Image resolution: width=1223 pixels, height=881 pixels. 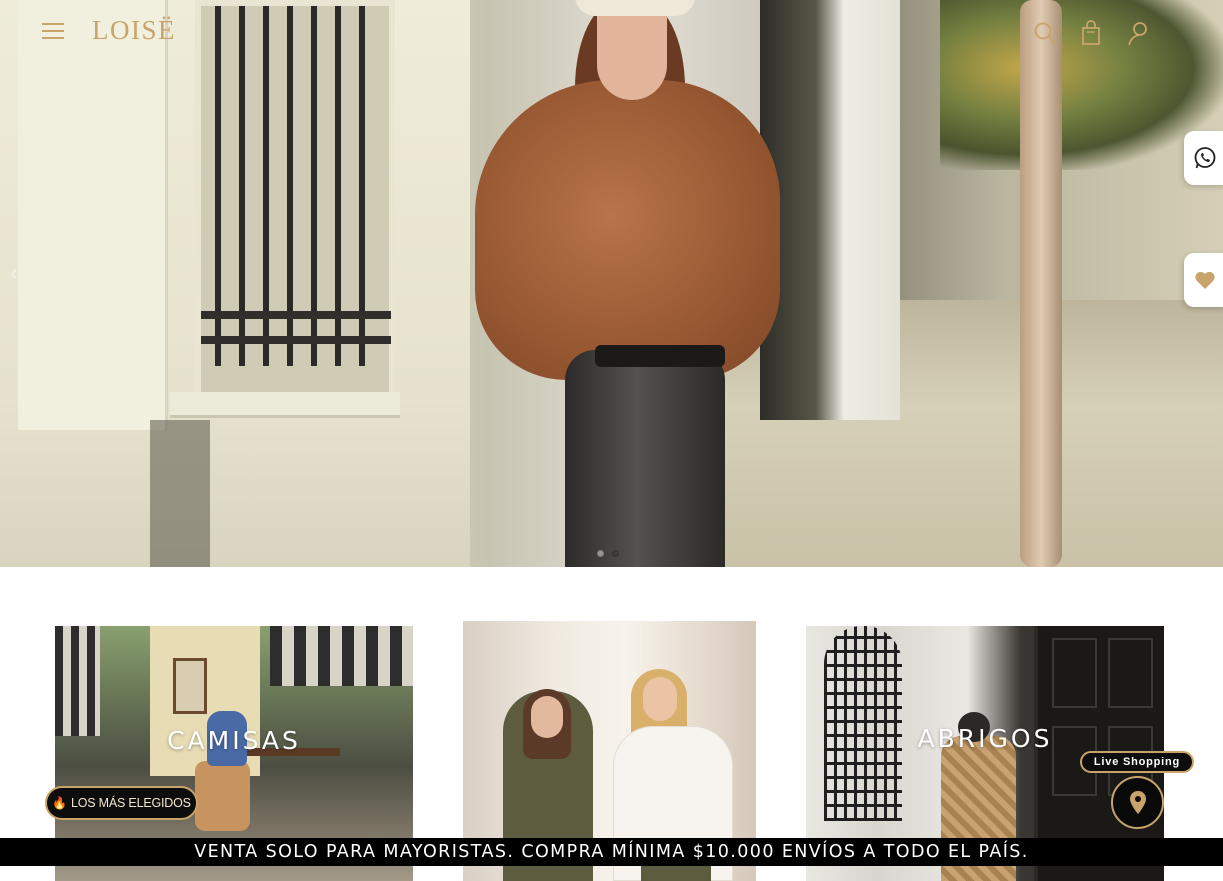 What do you see at coordinates (295, 200) in the screenshot?
I see `hero-window-grille` at bounding box center [295, 200].